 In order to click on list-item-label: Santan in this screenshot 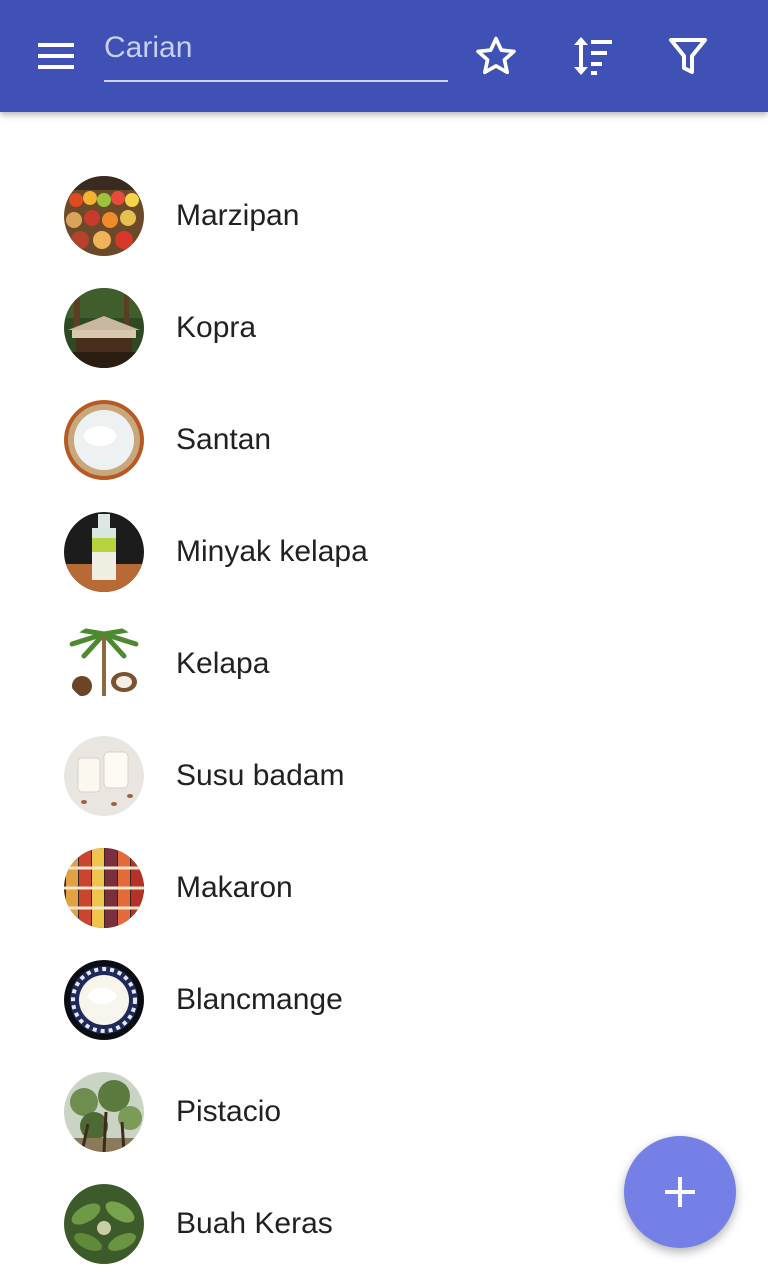, I will do `click(224, 439)`.